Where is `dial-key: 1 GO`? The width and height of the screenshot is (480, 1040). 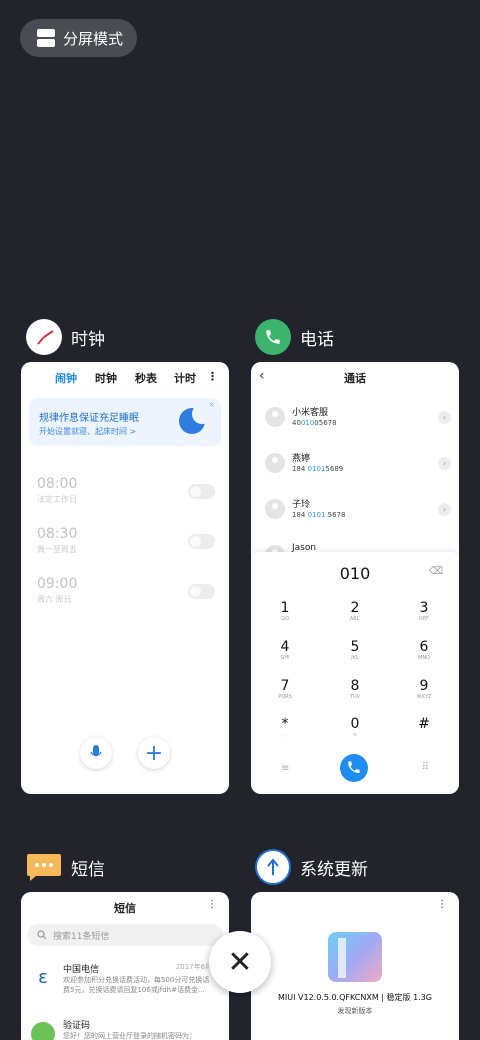 dial-key: 1 GO is located at coordinates (285, 617).